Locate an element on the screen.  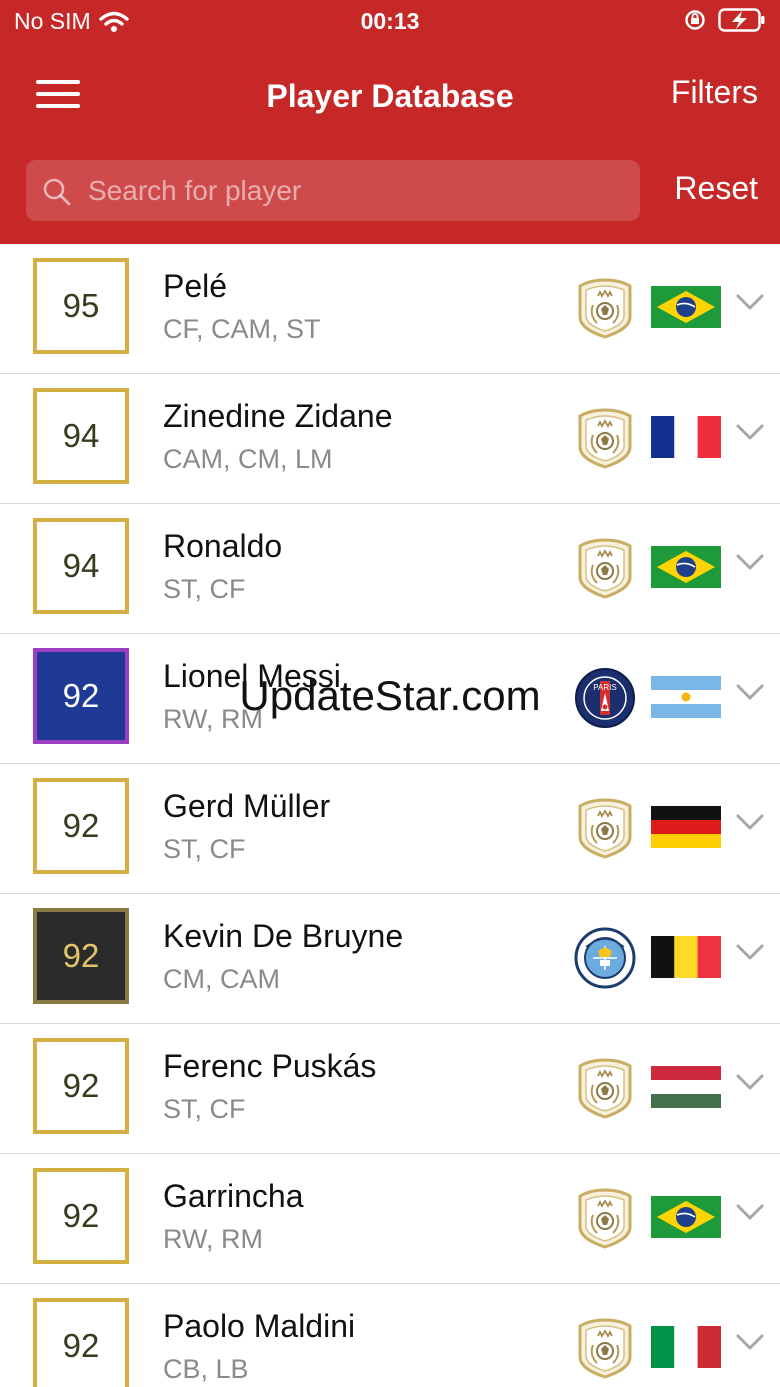
player-row: 92 Kevin De Bruyne CM, CAM is located at coordinates (390, 959).